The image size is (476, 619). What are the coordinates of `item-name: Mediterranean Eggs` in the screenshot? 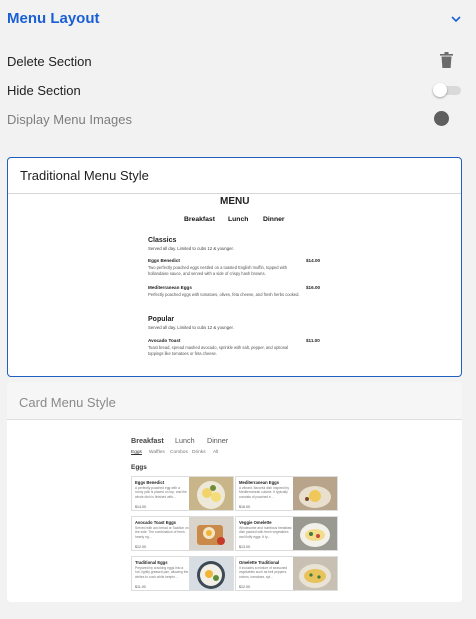 It's located at (170, 287).